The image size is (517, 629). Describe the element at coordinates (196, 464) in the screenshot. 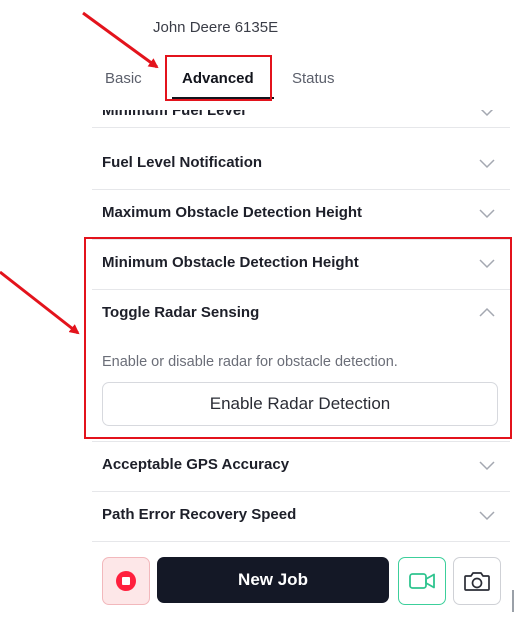

I see `setting-label: Acceptable GPS Accuracy` at that location.